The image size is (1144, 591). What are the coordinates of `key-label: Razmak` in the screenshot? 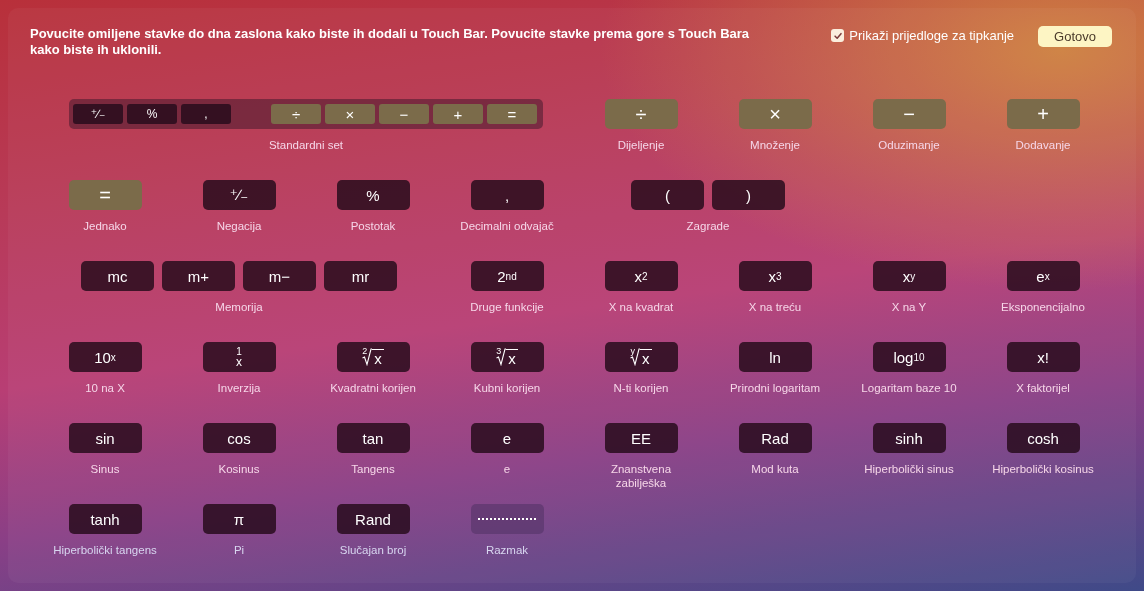 It's located at (507, 550).